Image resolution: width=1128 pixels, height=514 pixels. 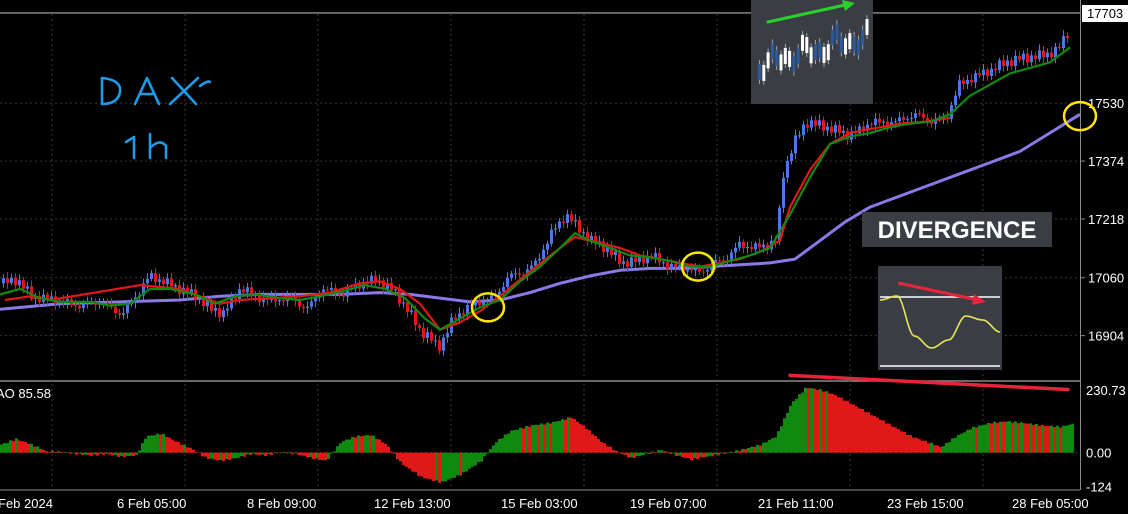 I want to click on oscillator-tick-label: 0.00, so click(x=1098, y=453).